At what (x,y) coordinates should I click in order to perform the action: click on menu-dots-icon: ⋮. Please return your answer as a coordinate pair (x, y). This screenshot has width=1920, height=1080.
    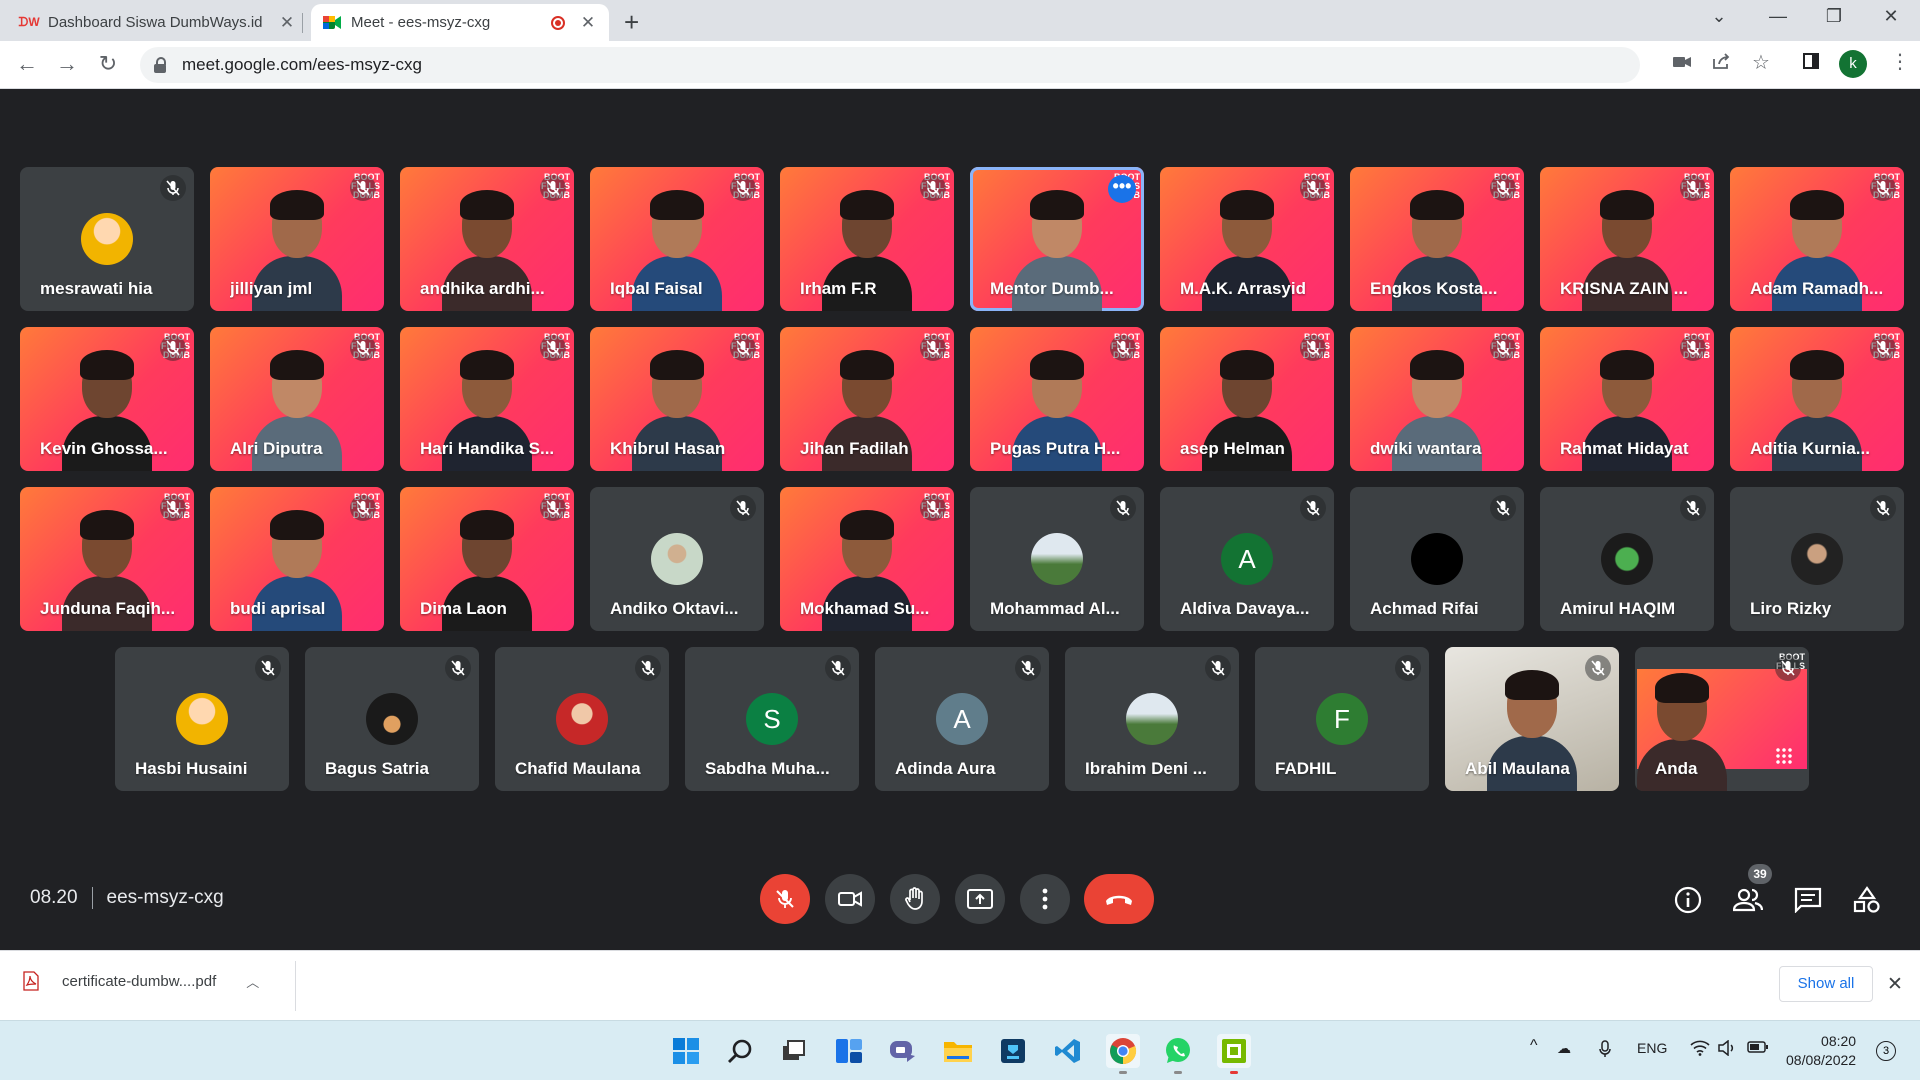
    Looking at the image, I should click on (1900, 61).